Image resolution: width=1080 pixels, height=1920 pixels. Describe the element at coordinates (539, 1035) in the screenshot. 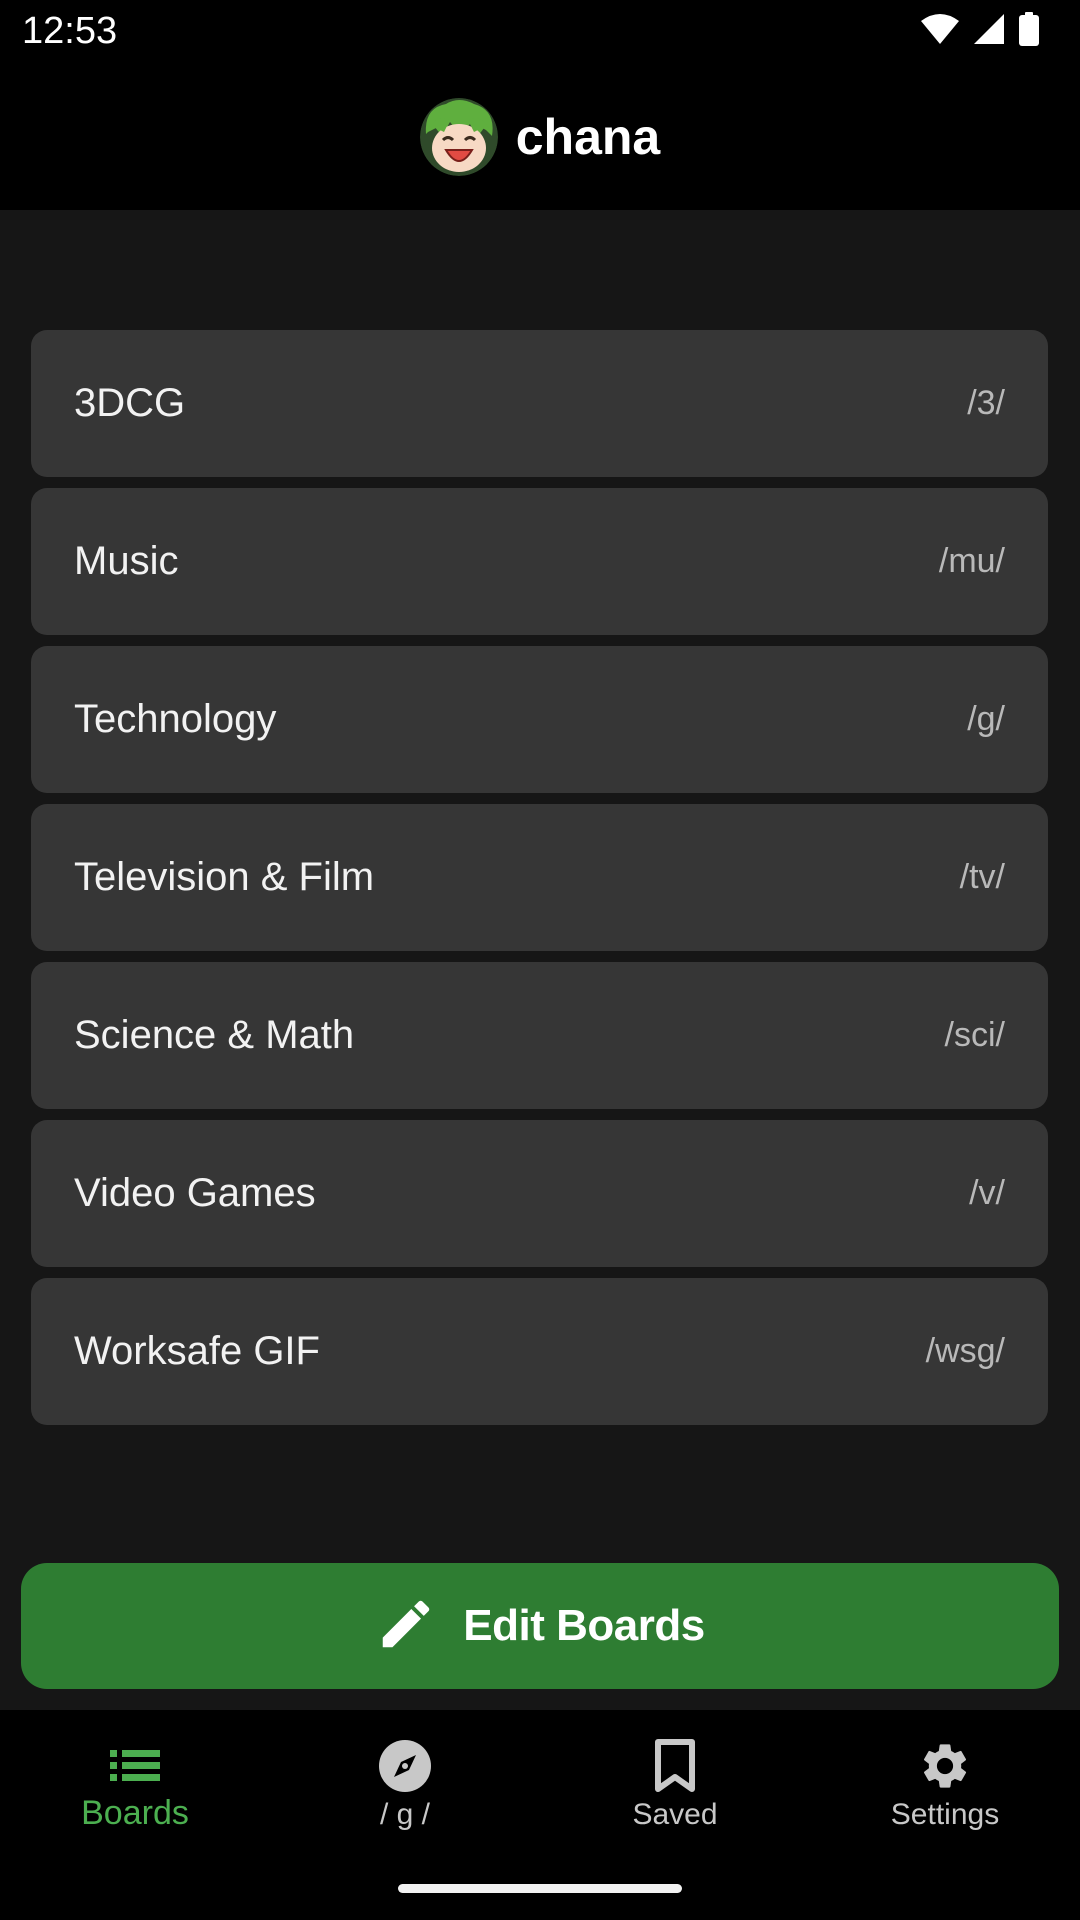

I see `board-row: Science & Math /sci/` at that location.